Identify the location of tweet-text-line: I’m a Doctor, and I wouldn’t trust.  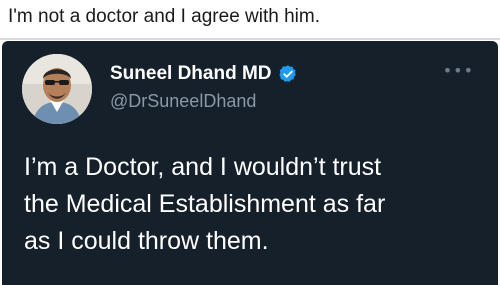
(203, 167).